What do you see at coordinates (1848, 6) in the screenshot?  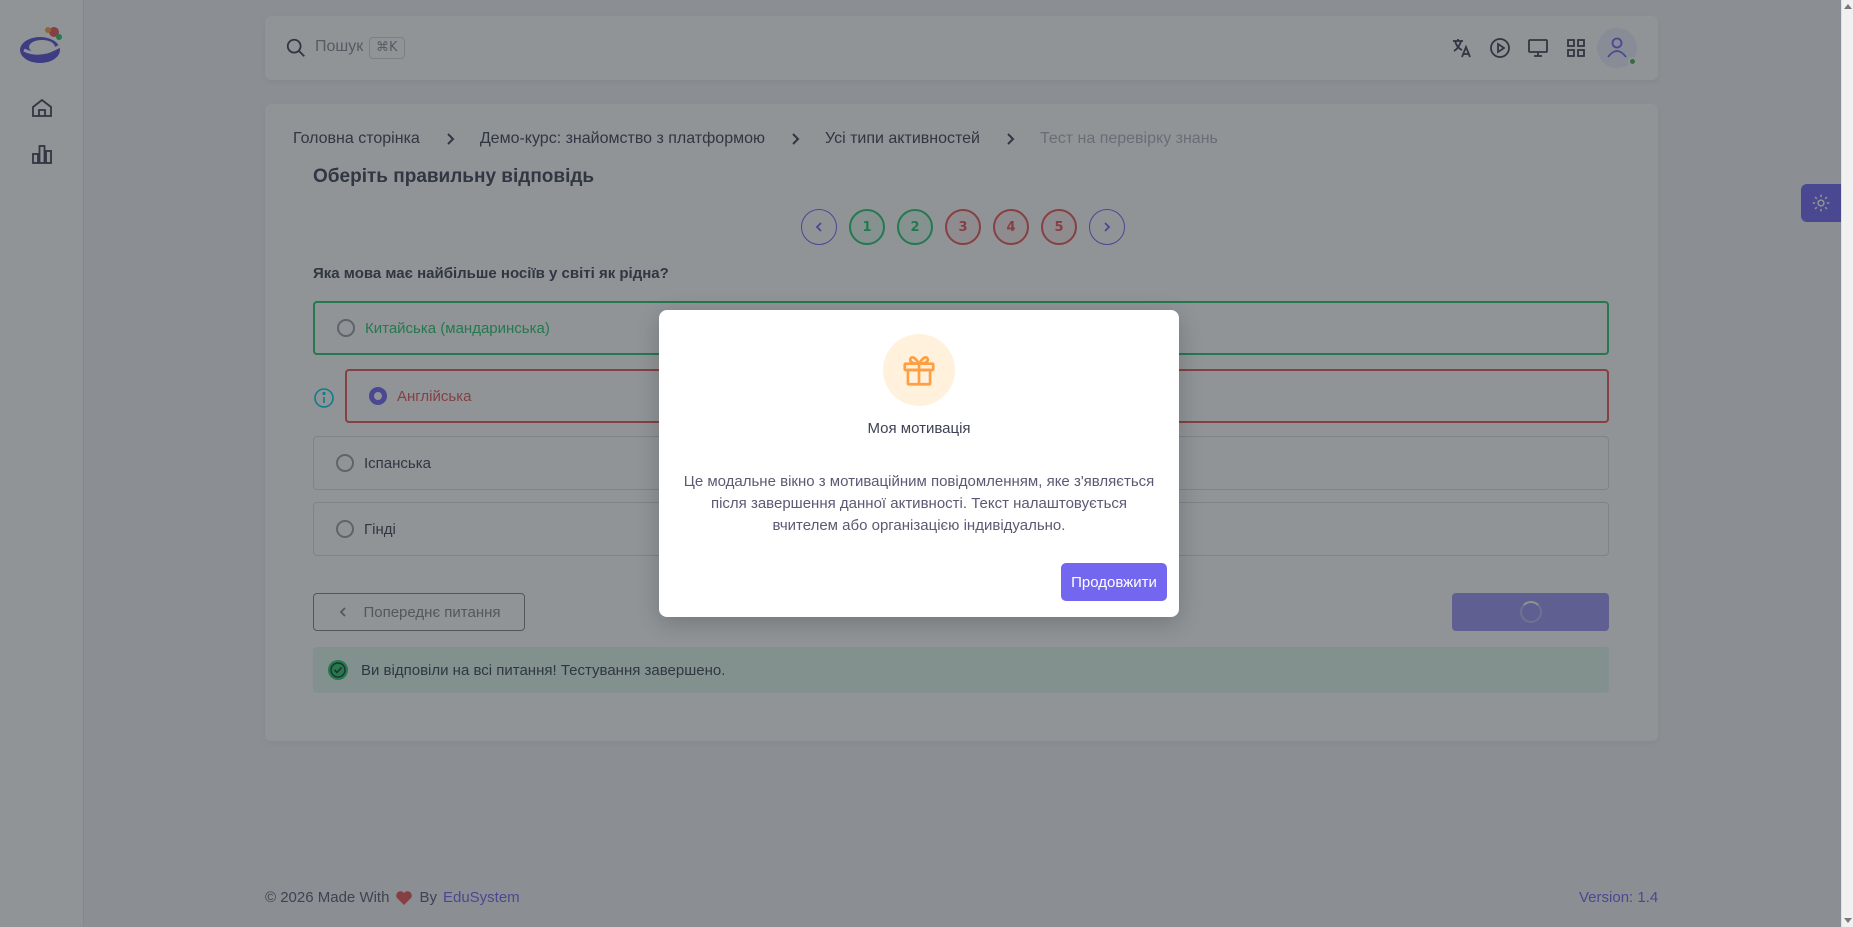 I see `scroll-up-arrow` at bounding box center [1848, 6].